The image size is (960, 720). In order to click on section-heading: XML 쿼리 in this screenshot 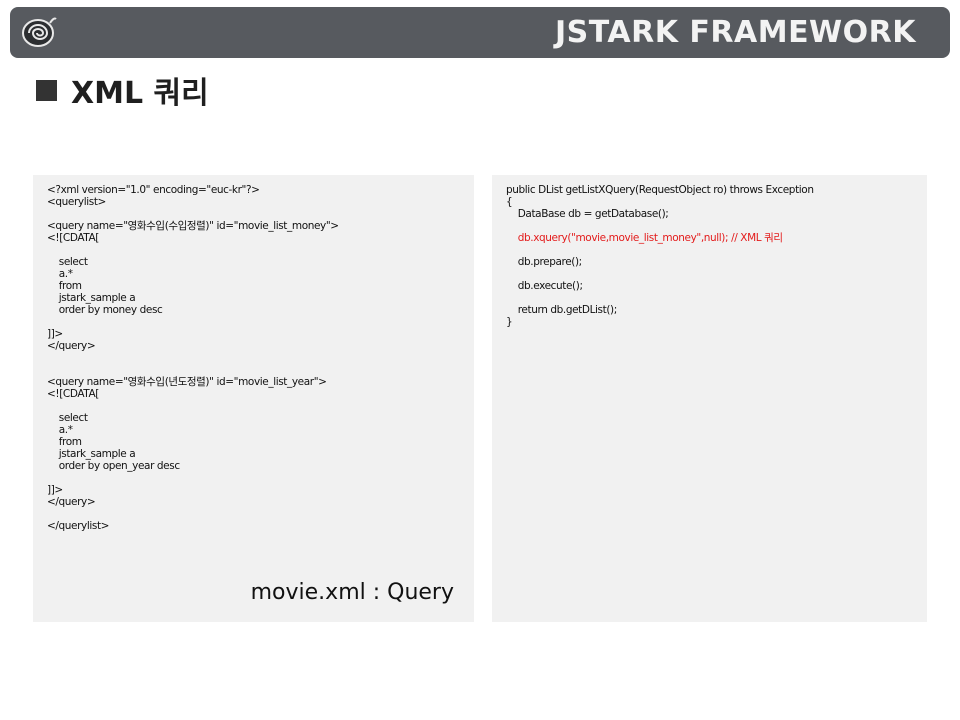, I will do `click(122, 90)`.